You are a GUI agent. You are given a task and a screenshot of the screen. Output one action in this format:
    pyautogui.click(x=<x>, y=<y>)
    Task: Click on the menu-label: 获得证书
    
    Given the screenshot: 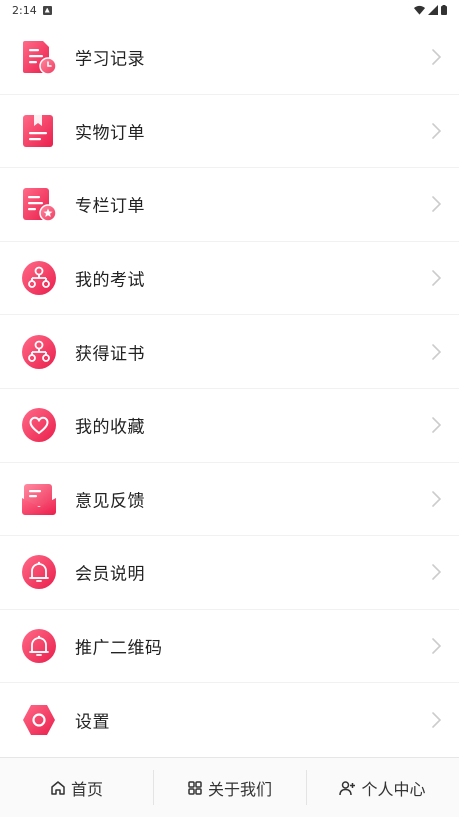 What is the action you would take?
    pyautogui.click(x=110, y=354)
    